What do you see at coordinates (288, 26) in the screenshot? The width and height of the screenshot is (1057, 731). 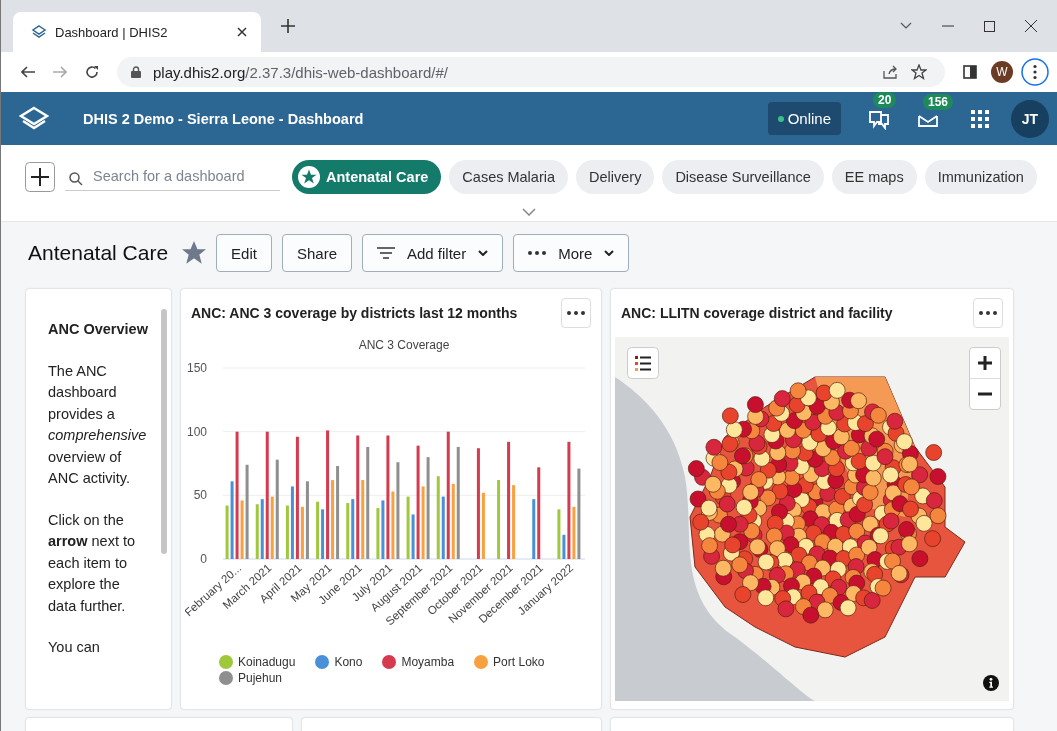 I see `new-tab-icon` at bounding box center [288, 26].